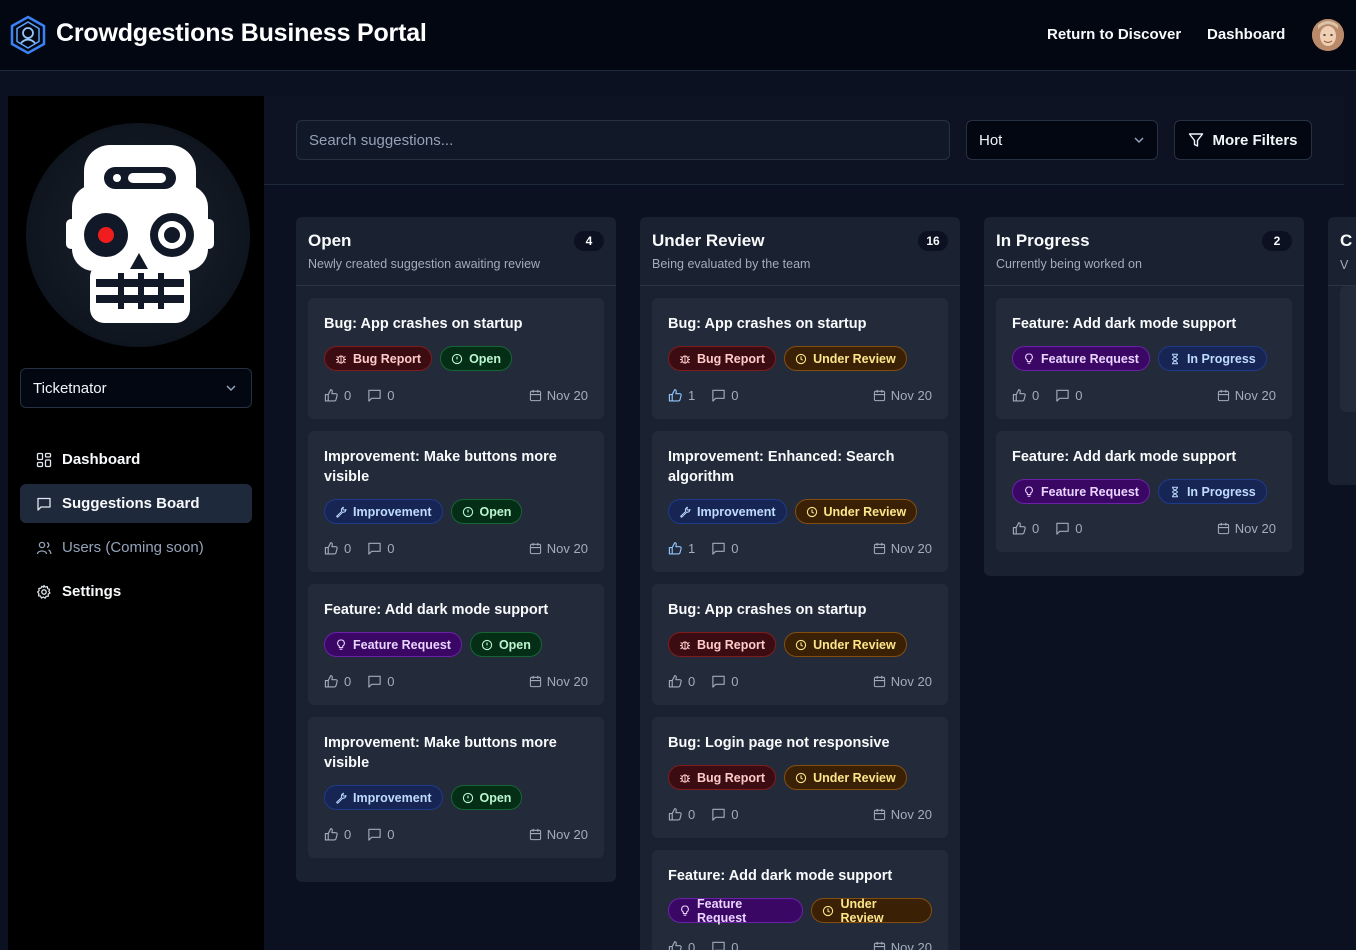  Describe the element at coordinates (692, 548) in the screenshot. I see `like-count: 1` at that location.